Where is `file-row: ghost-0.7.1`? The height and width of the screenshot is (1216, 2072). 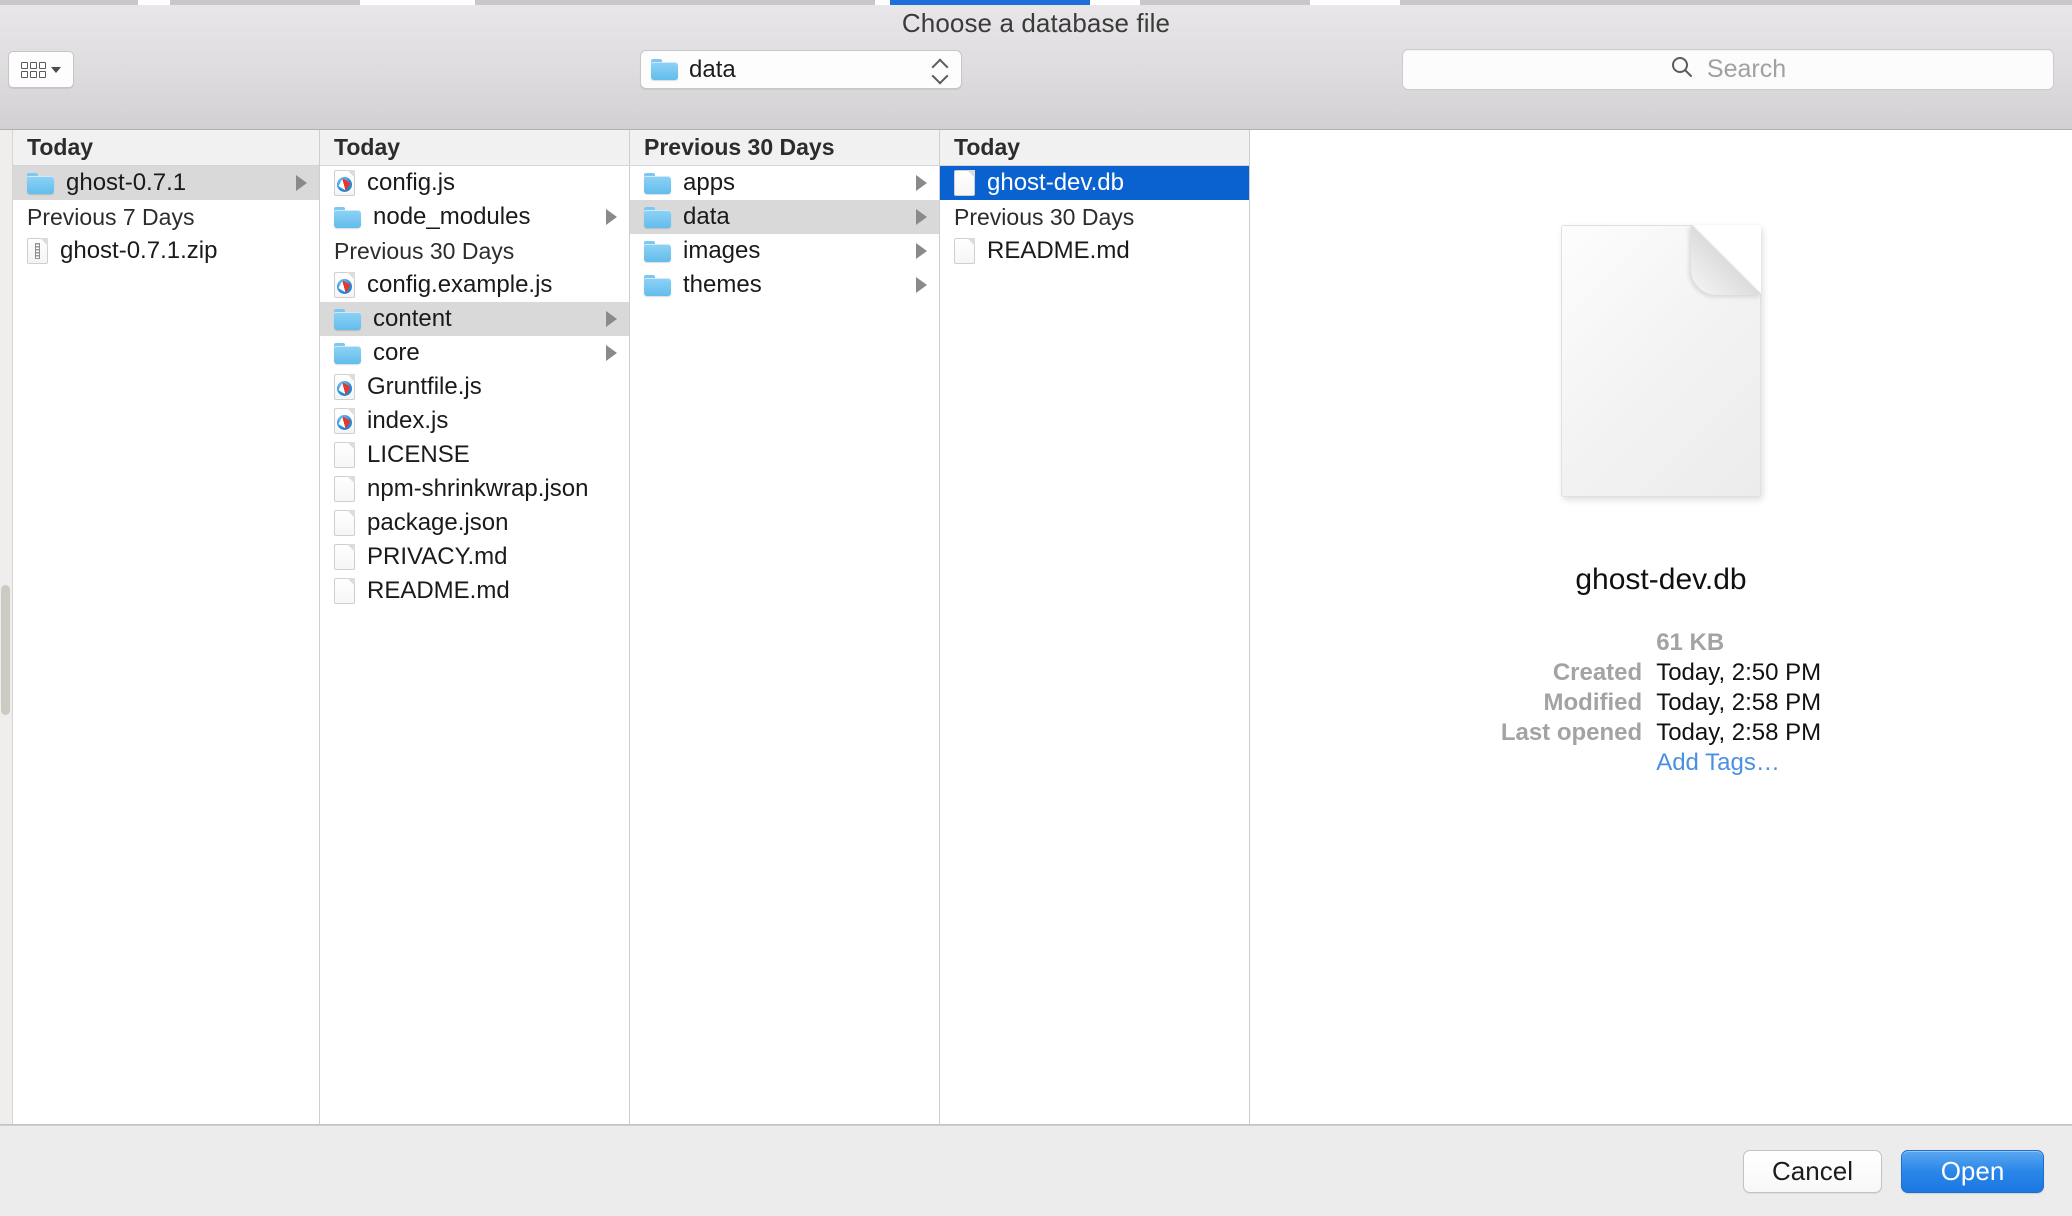 file-row: ghost-0.7.1 is located at coordinates (166, 183).